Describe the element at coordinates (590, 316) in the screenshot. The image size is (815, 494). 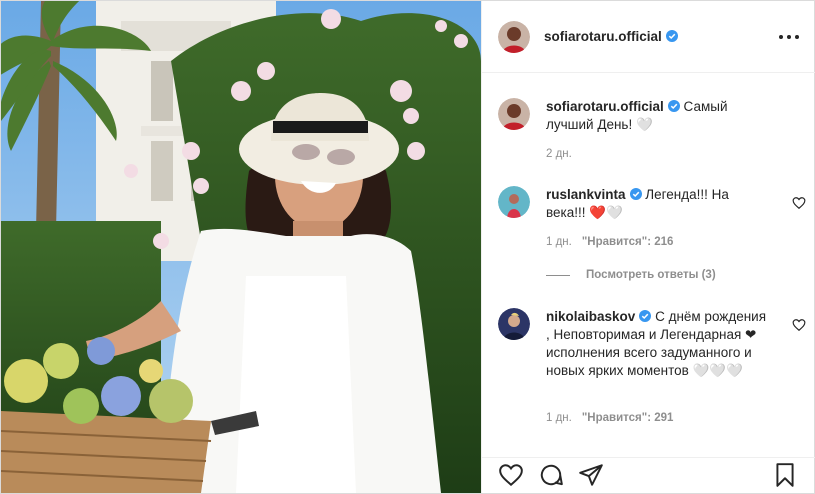
I see `comment-username: nikolaibaskov` at that location.